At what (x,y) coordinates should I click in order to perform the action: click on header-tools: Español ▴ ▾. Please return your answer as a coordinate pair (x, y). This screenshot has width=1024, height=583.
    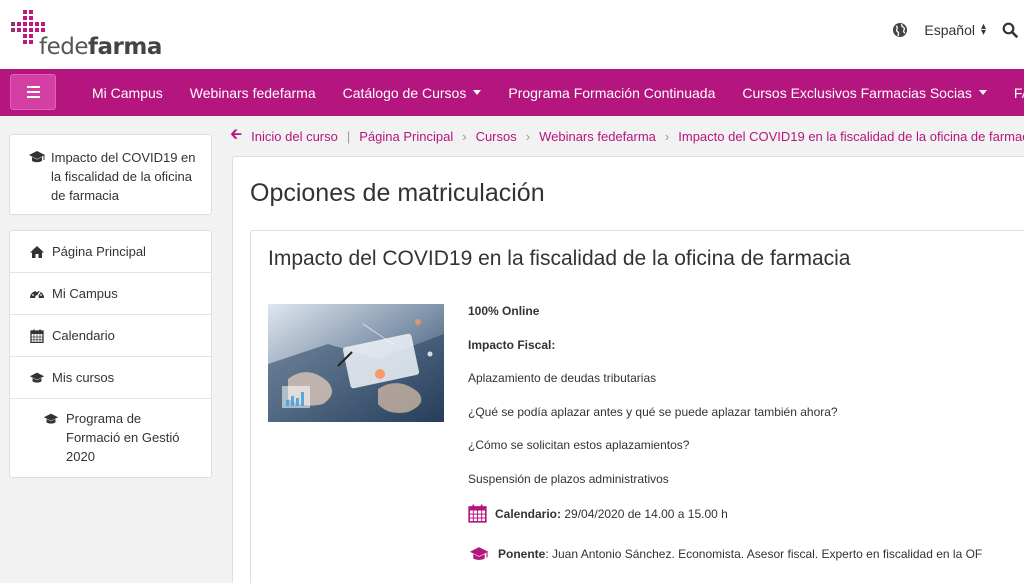
    Looking at the image, I should click on (955, 30).